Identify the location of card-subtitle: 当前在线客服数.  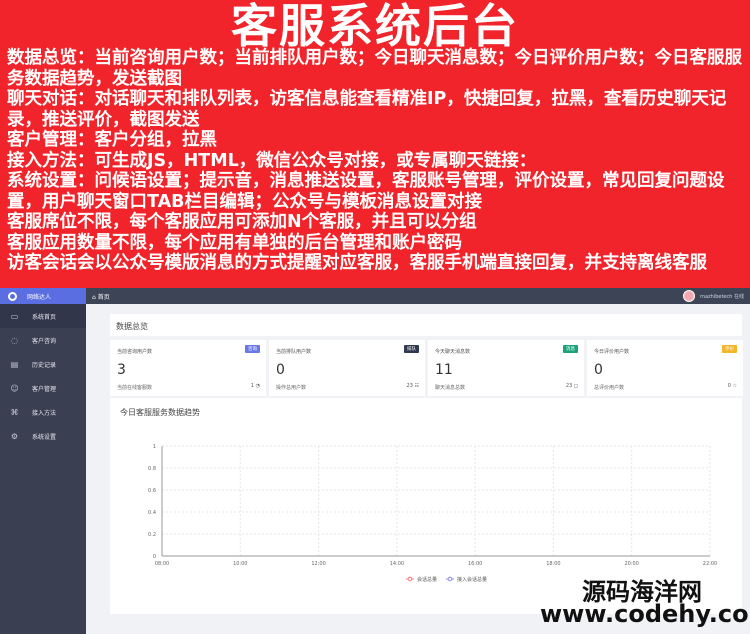
(135, 388).